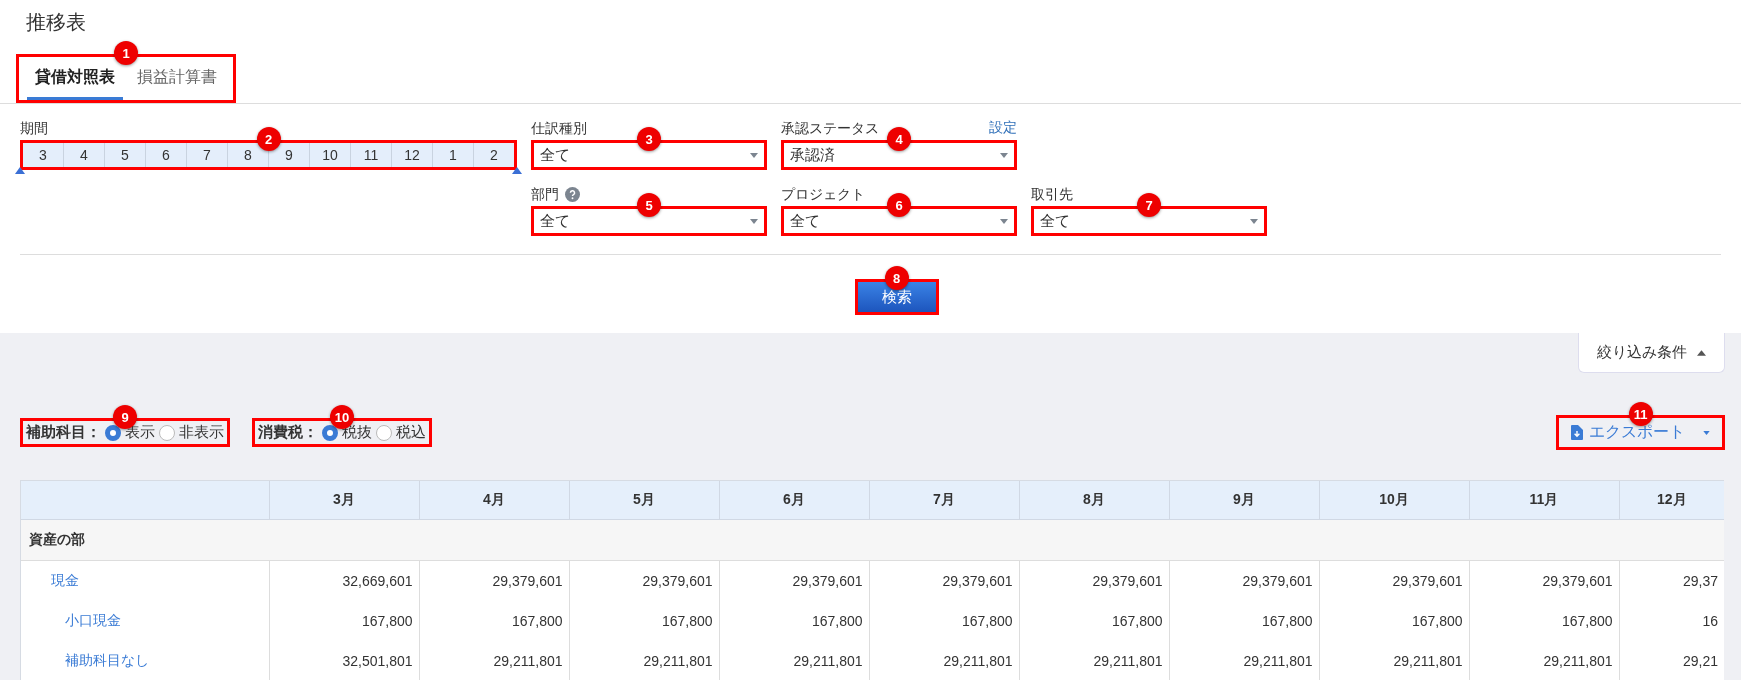 This screenshot has width=1741, height=680. I want to click on column-header: 6月, so click(794, 500).